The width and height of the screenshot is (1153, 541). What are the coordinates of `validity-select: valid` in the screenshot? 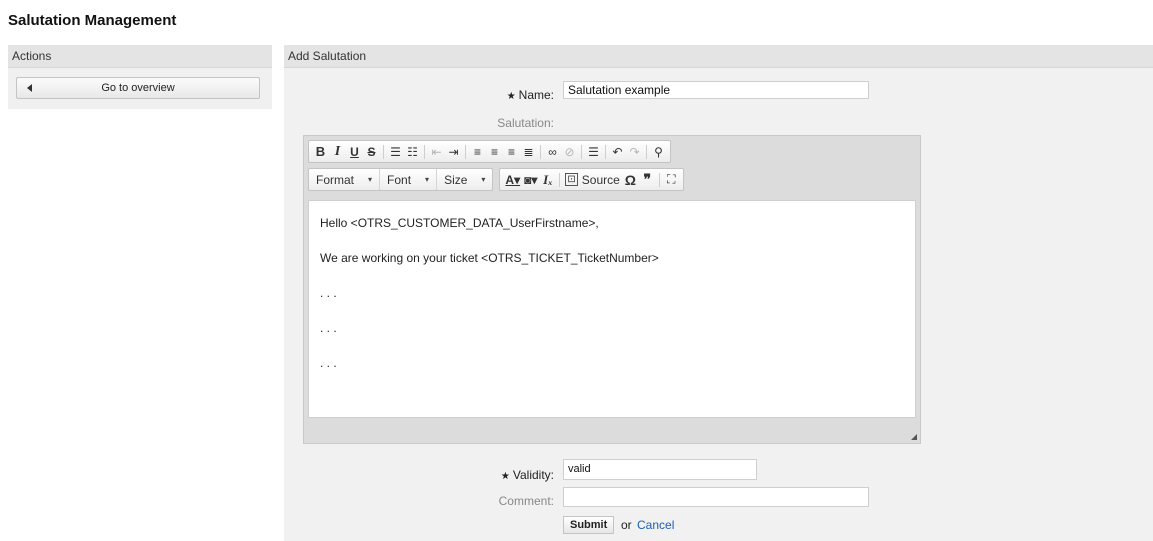 It's located at (660, 469).